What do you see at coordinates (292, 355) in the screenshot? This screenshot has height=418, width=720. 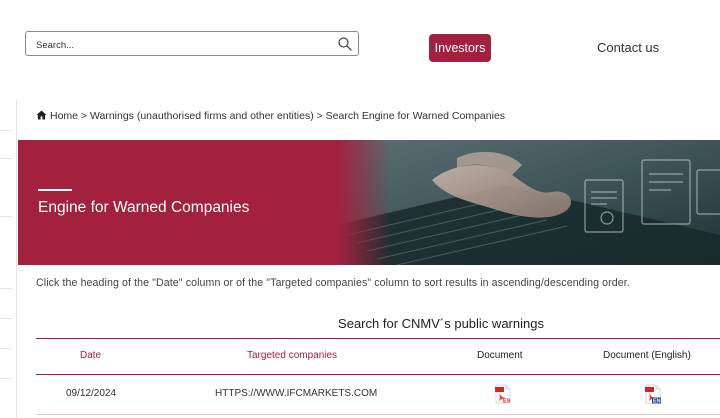 I see `column-header-targeted-companies: Targeted companies` at bounding box center [292, 355].